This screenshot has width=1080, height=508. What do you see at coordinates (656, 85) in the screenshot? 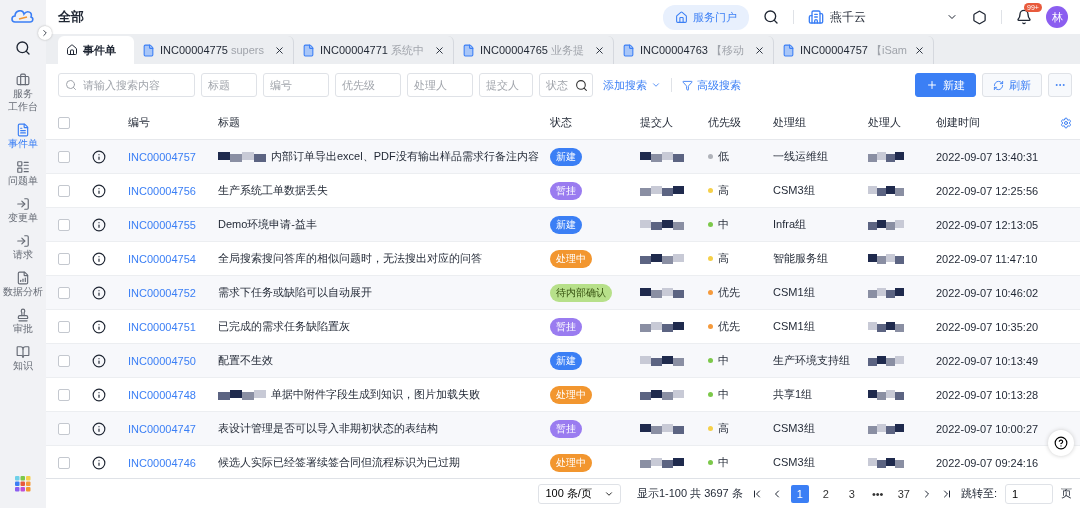
I see `caret-icon` at bounding box center [656, 85].